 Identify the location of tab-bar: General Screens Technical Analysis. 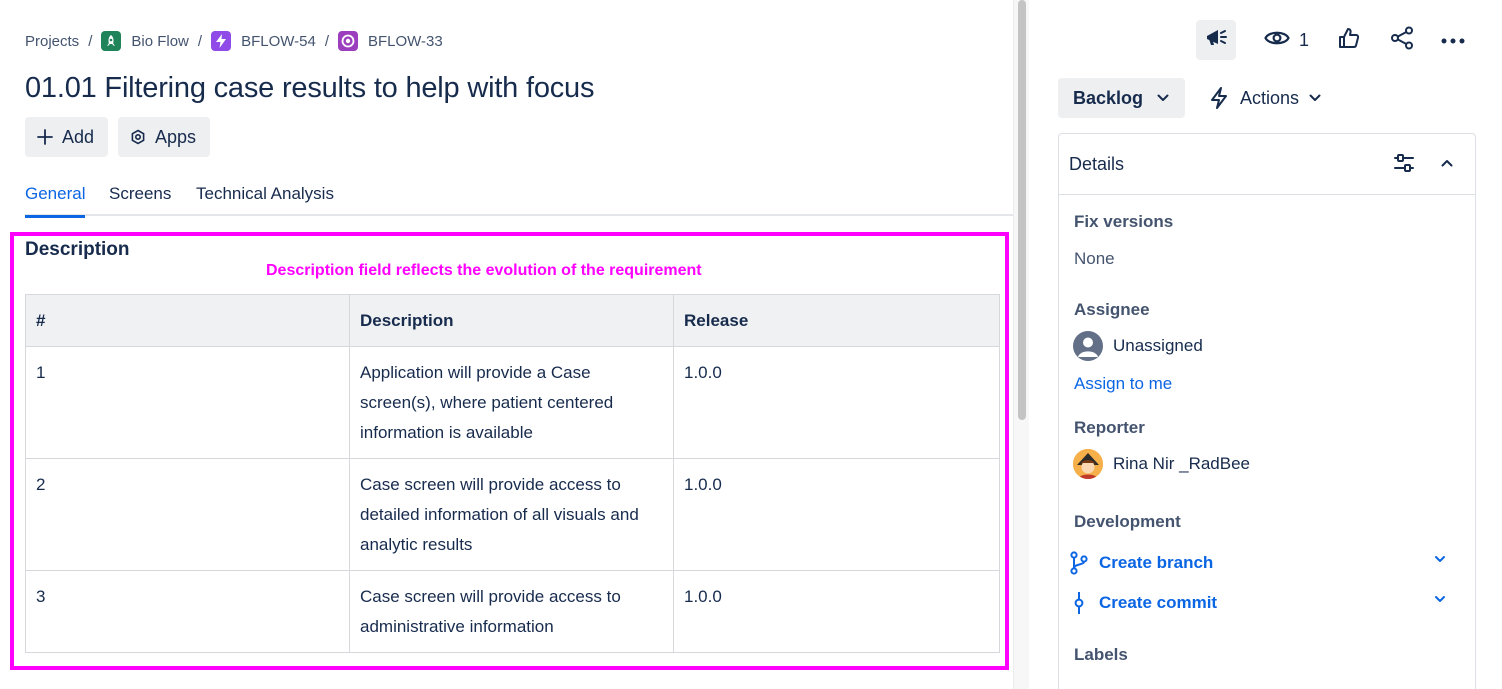
(519, 201).